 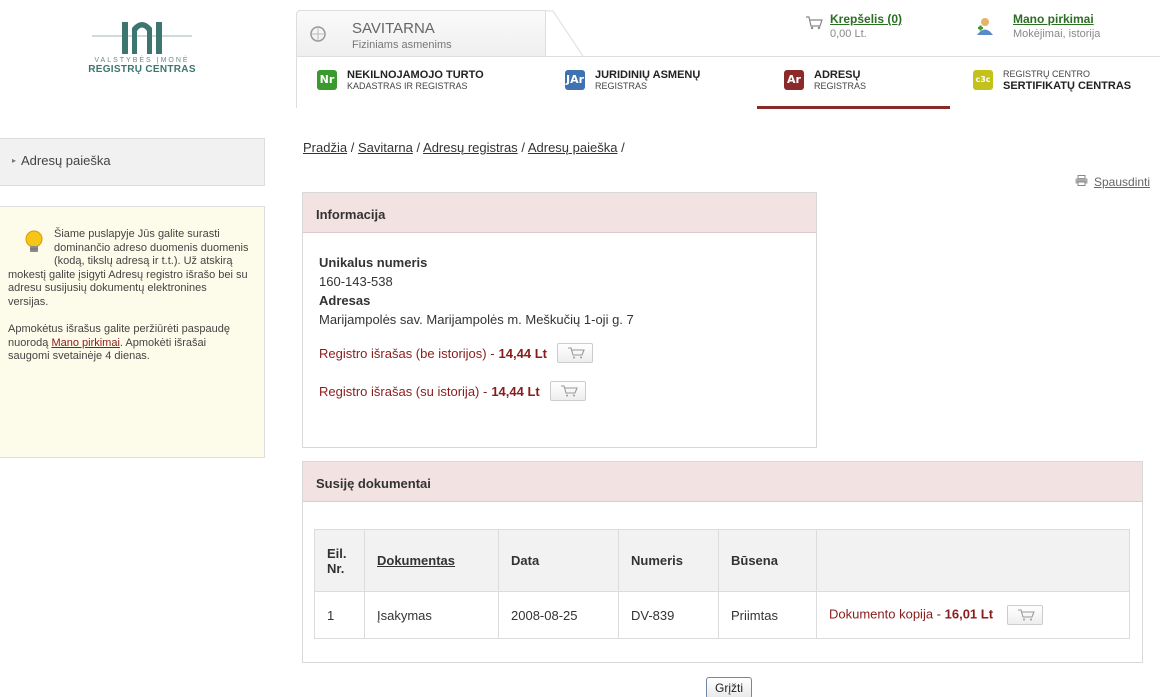 I want to click on legal-entities-icon: JAr, so click(x=575, y=80).